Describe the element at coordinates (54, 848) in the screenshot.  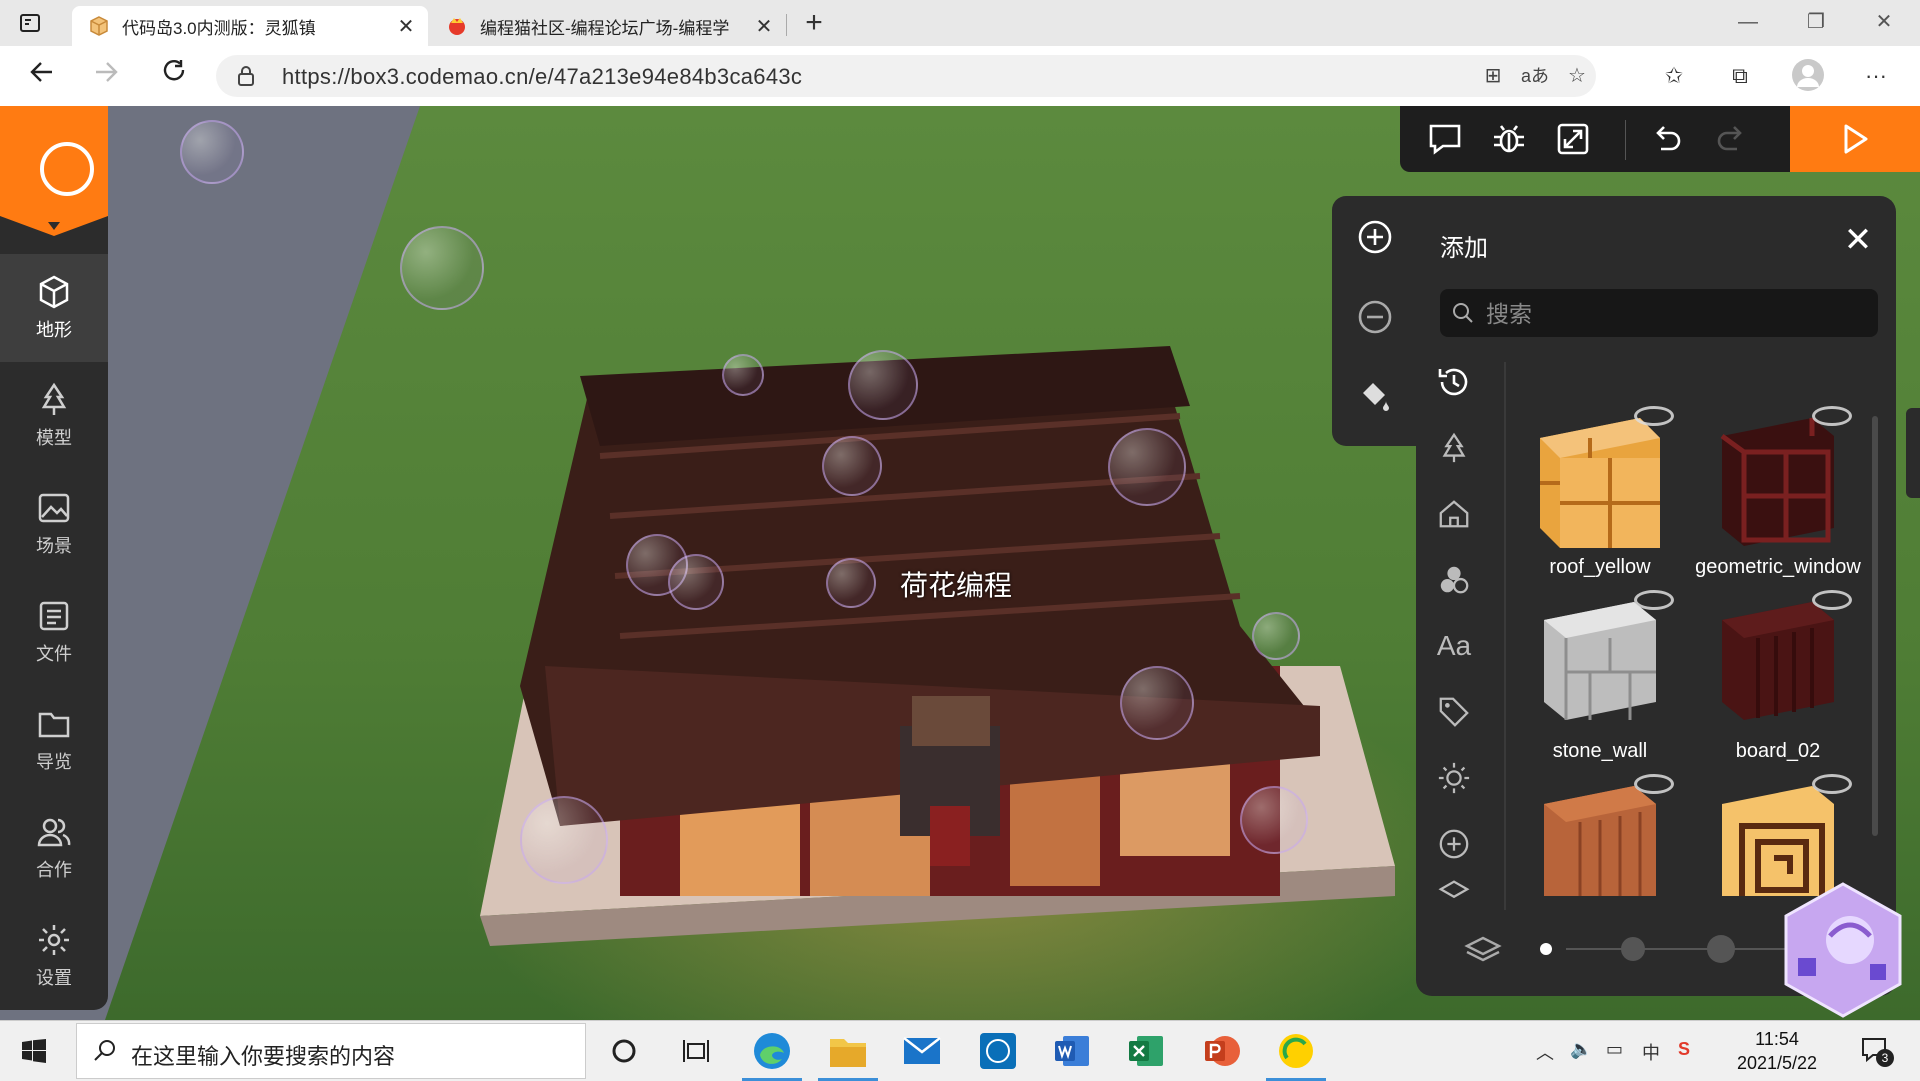
I see `sidebar-item-collab: 合作` at that location.